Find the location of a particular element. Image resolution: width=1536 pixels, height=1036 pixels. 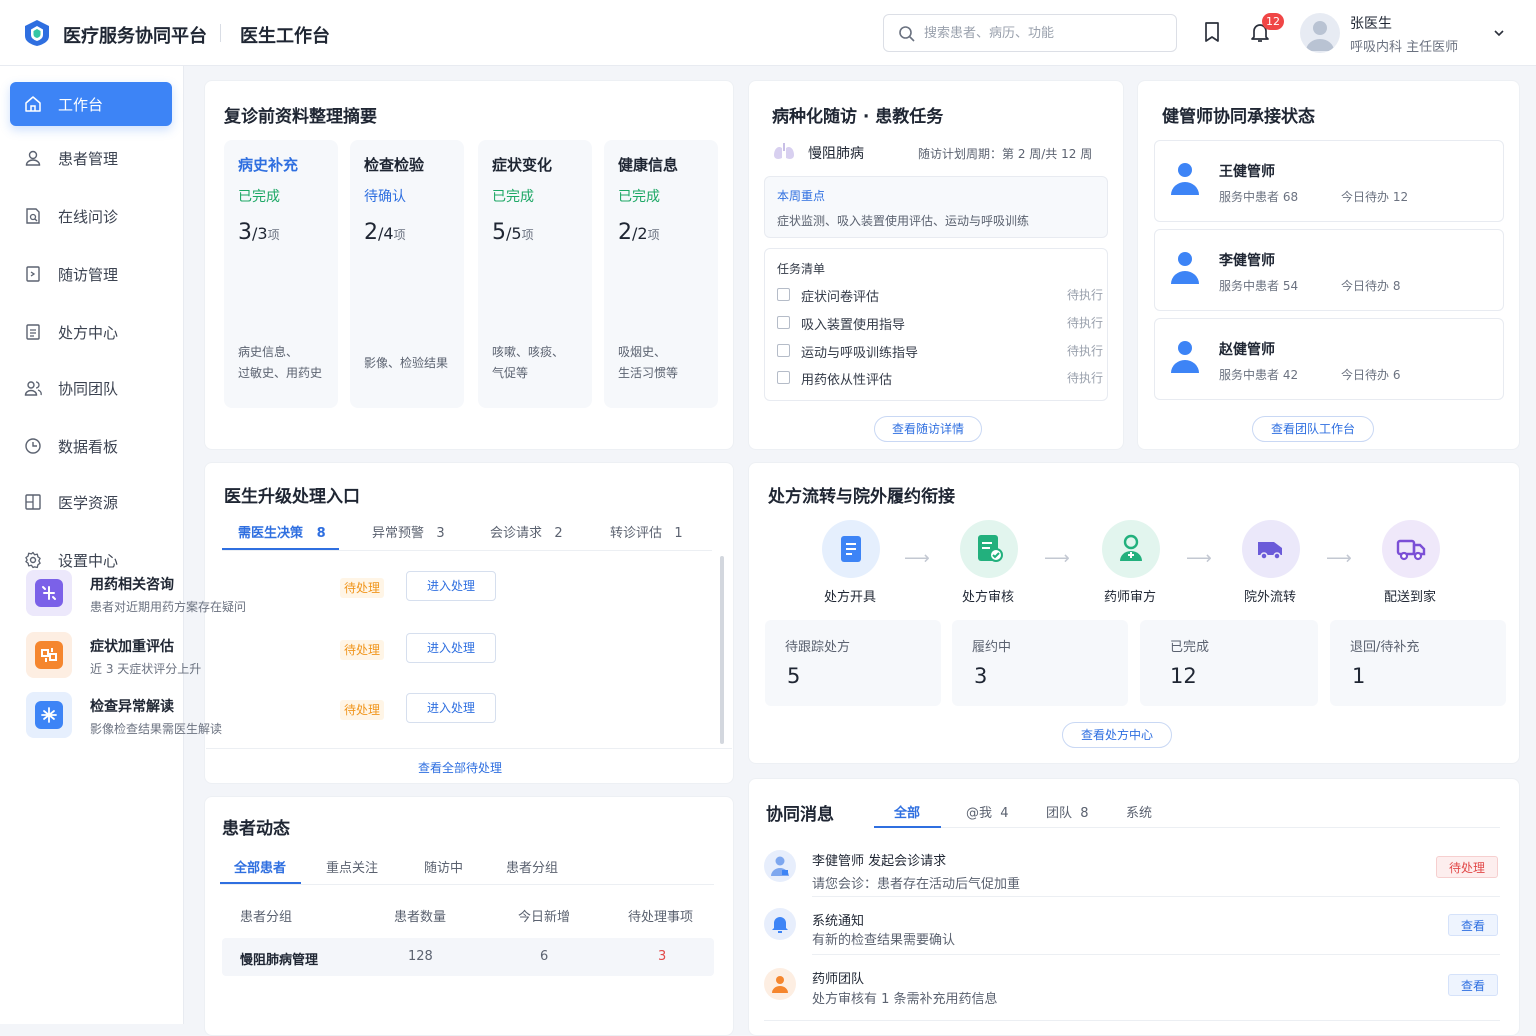

sidebar-item-patients: 患者管理 is located at coordinates (91, 158).